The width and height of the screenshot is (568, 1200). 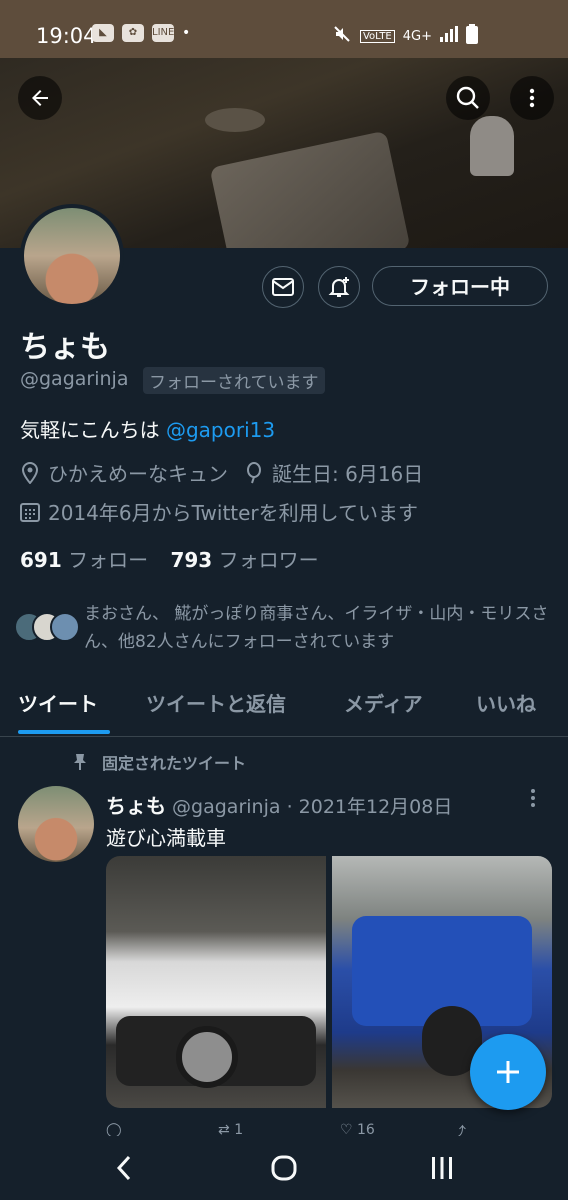 I want to click on mail-icon, so click(x=283, y=287).